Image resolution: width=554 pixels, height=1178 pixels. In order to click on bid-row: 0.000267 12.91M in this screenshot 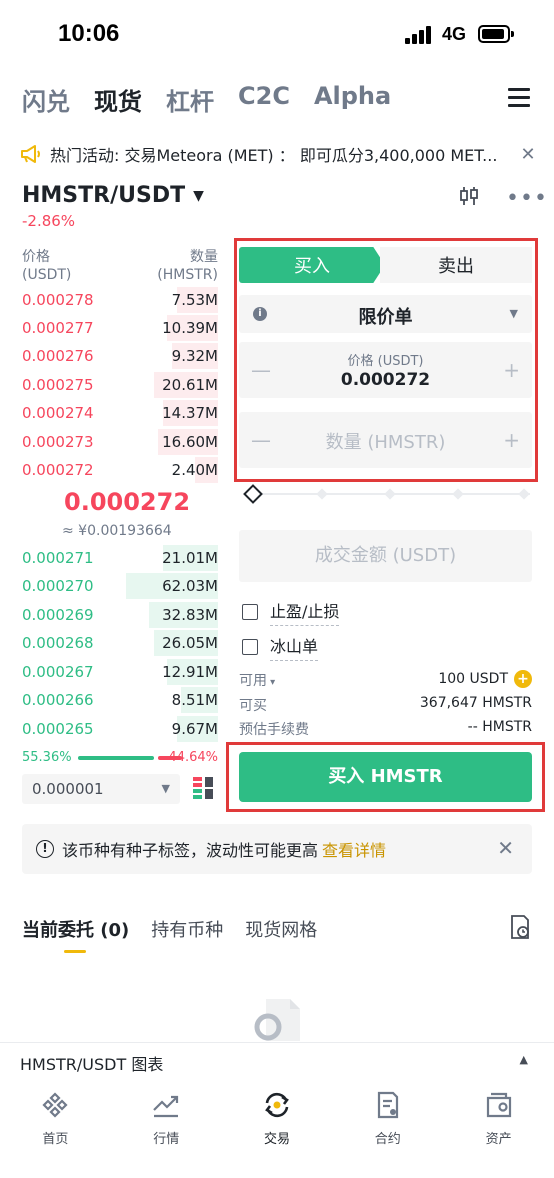, I will do `click(120, 672)`.